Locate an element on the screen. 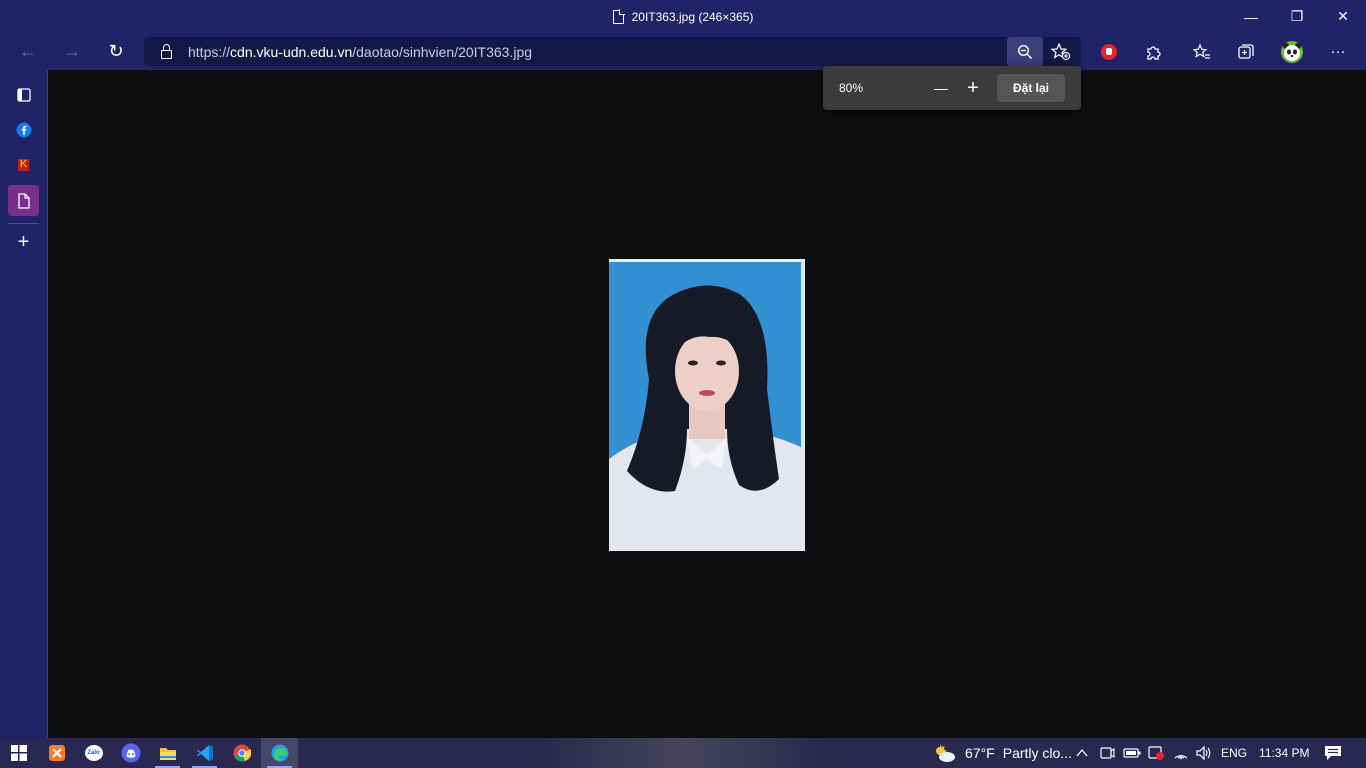 This screenshot has width=1366, height=768. tray-volume is located at coordinates (1204, 753).